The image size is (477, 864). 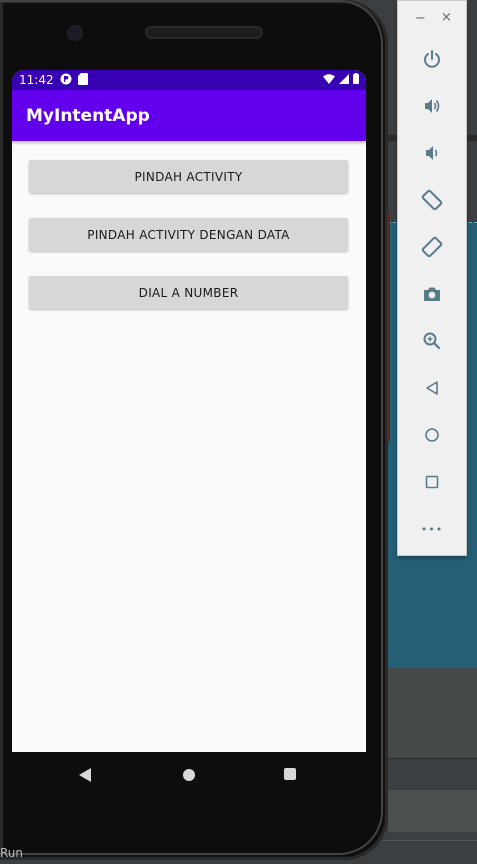 I want to click on pindah-activity-dengan-data-button: PINDAH ACTIVITY DENGAN DATA, so click(x=188, y=234).